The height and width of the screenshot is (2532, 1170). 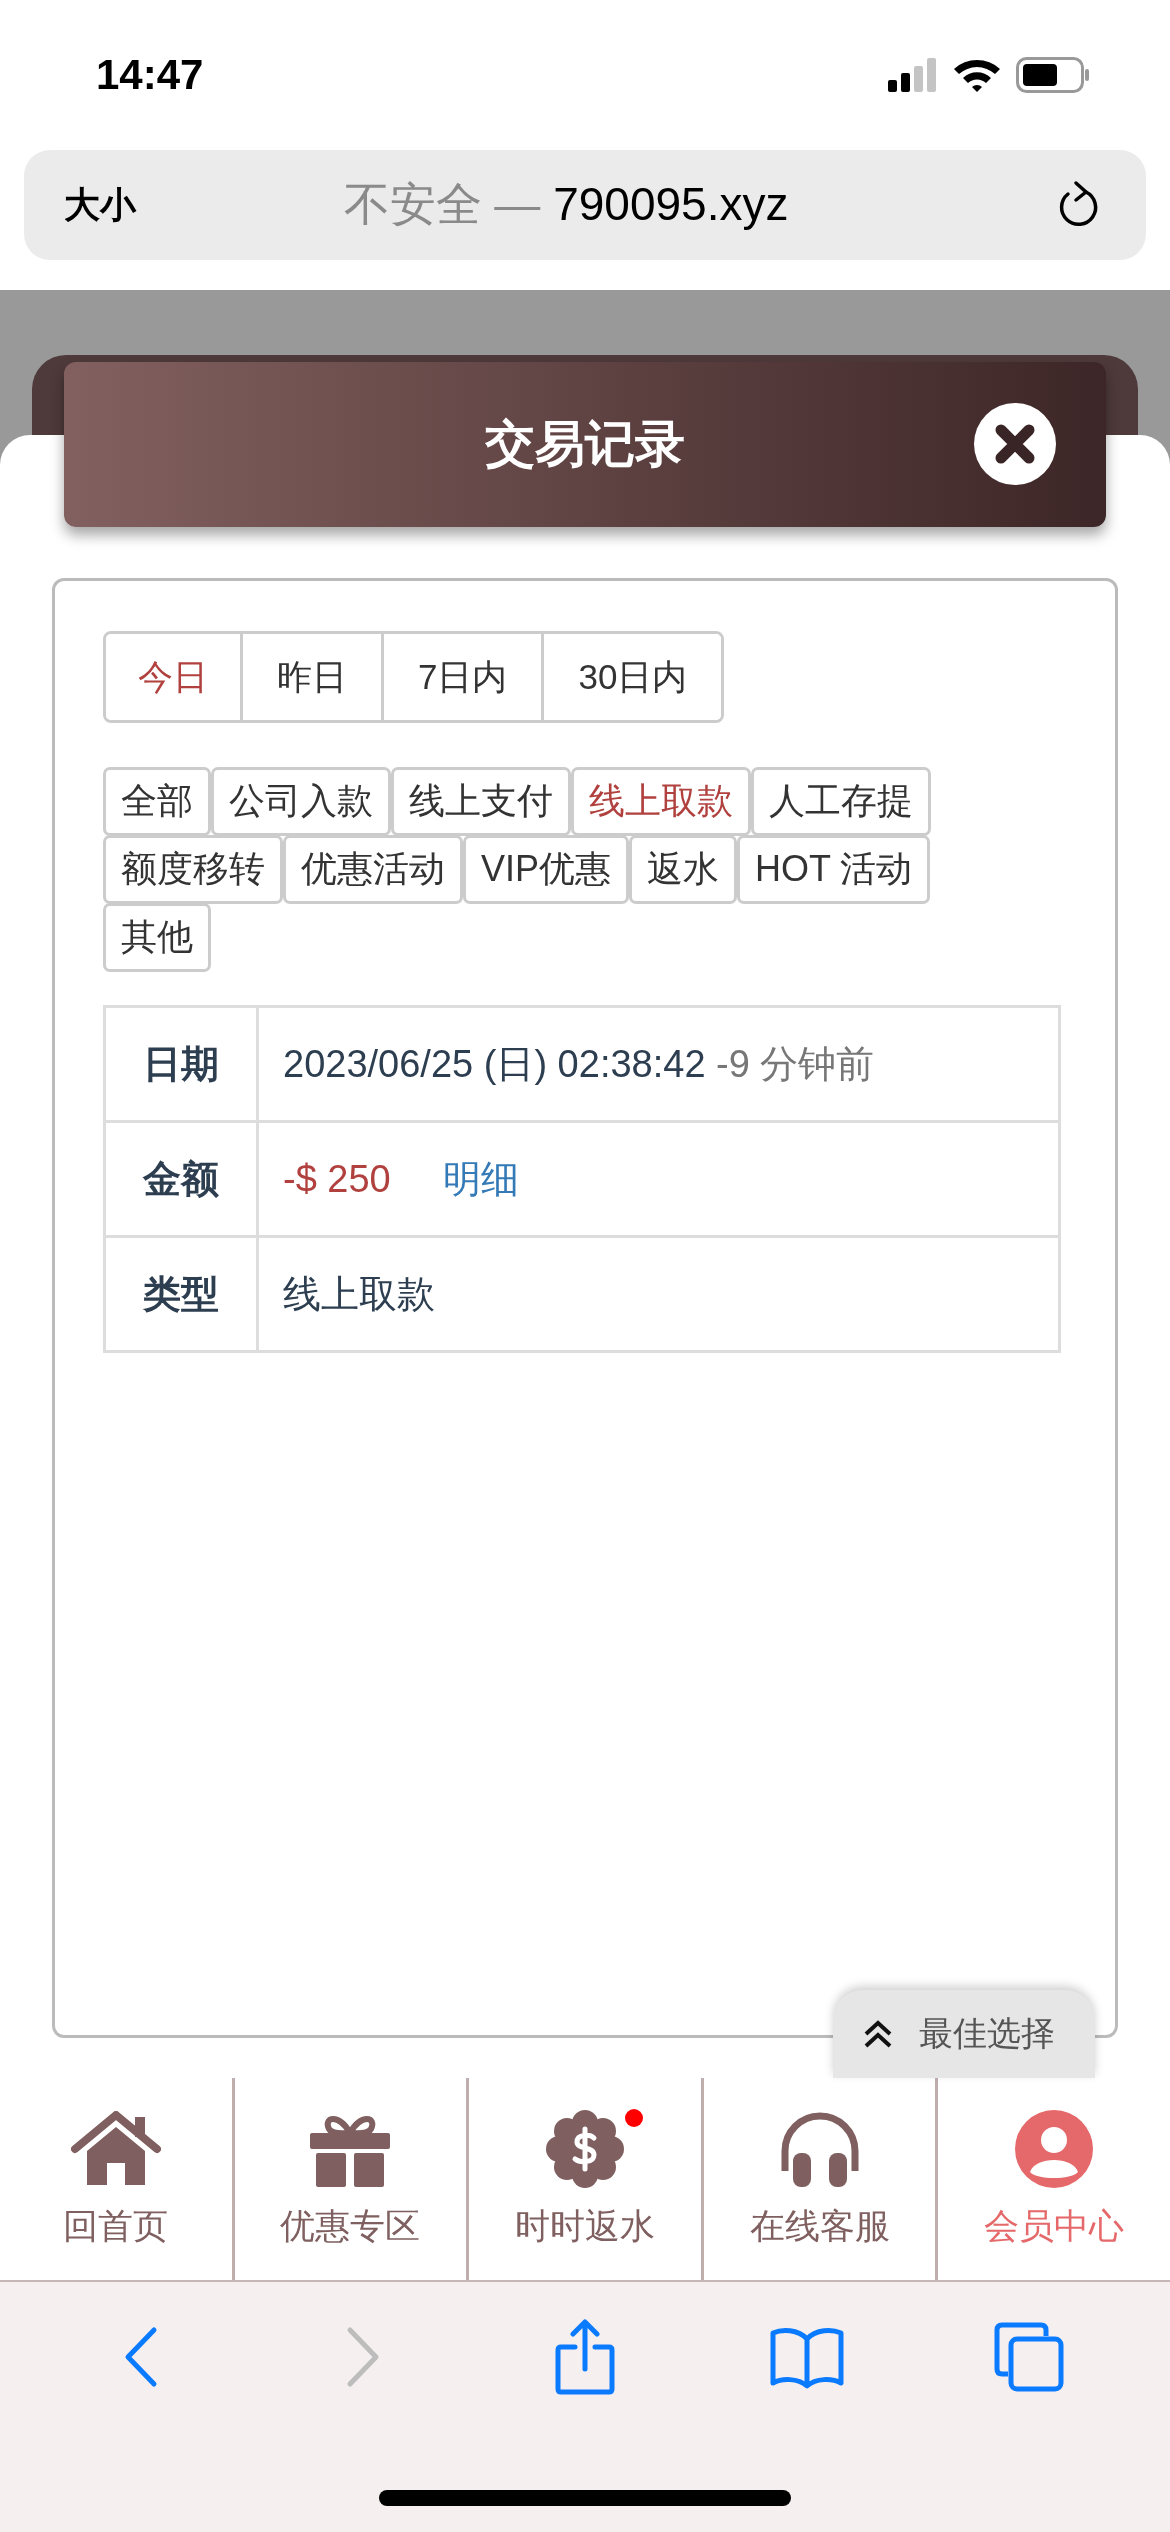 I want to click on type-value: 线上取款, so click(x=658, y=1294).